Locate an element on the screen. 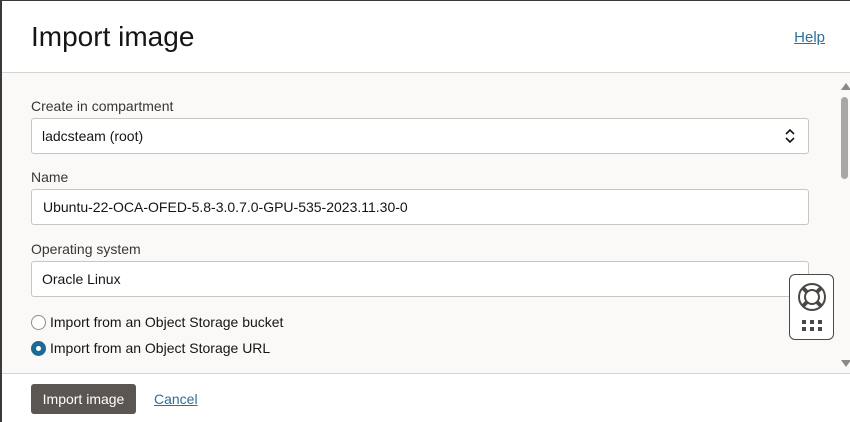  name-label: Name is located at coordinates (50, 177).